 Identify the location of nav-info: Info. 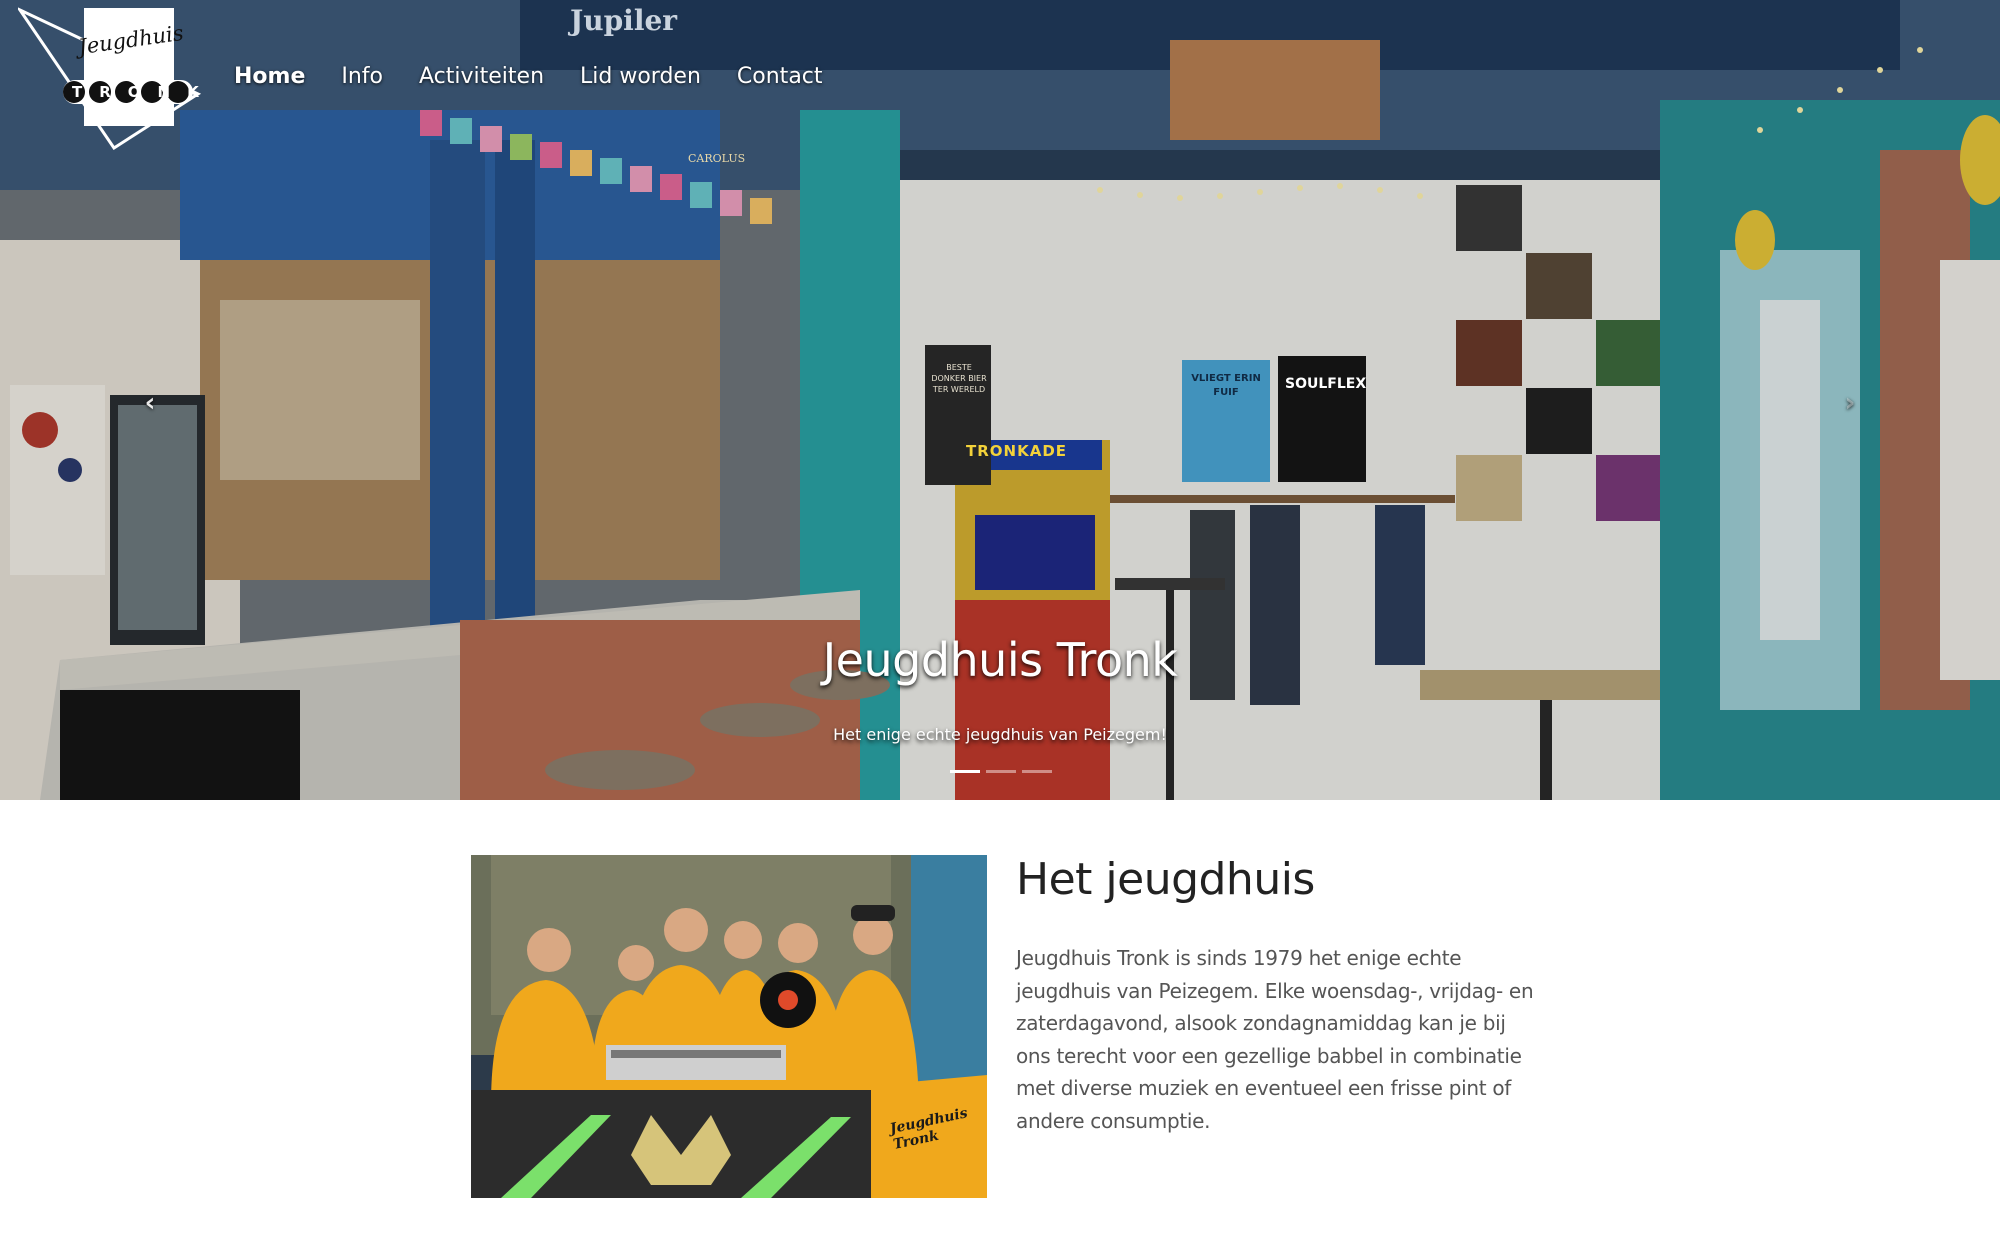
(362, 77).